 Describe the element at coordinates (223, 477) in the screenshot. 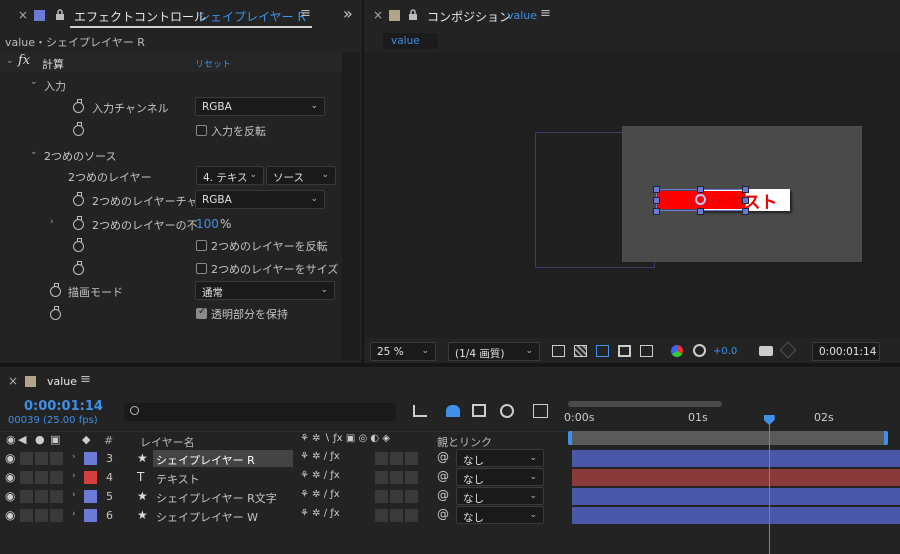

I see `layer-name: テキスト` at that location.